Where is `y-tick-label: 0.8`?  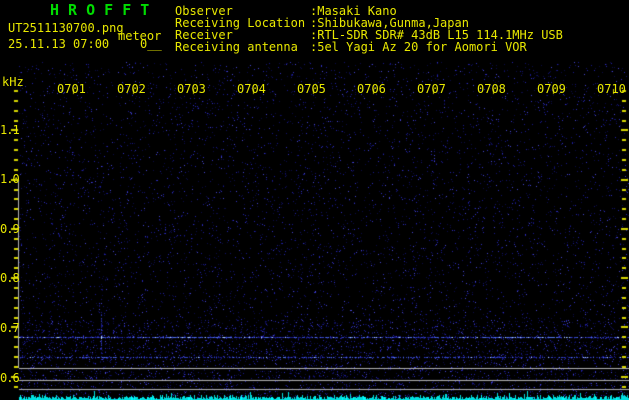
y-tick-label: 0.8 is located at coordinates (10, 278).